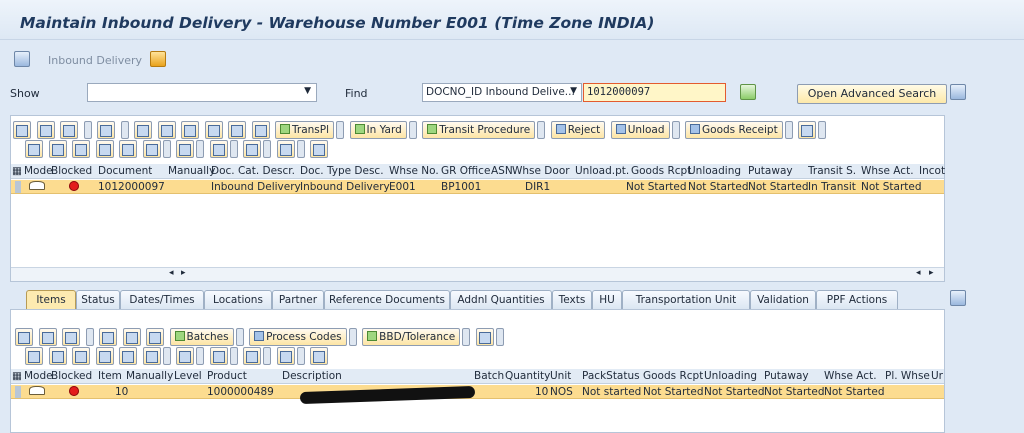 The width and height of the screenshot is (1024, 433). What do you see at coordinates (166, 130) in the screenshot?
I see `glasses-icon` at bounding box center [166, 130].